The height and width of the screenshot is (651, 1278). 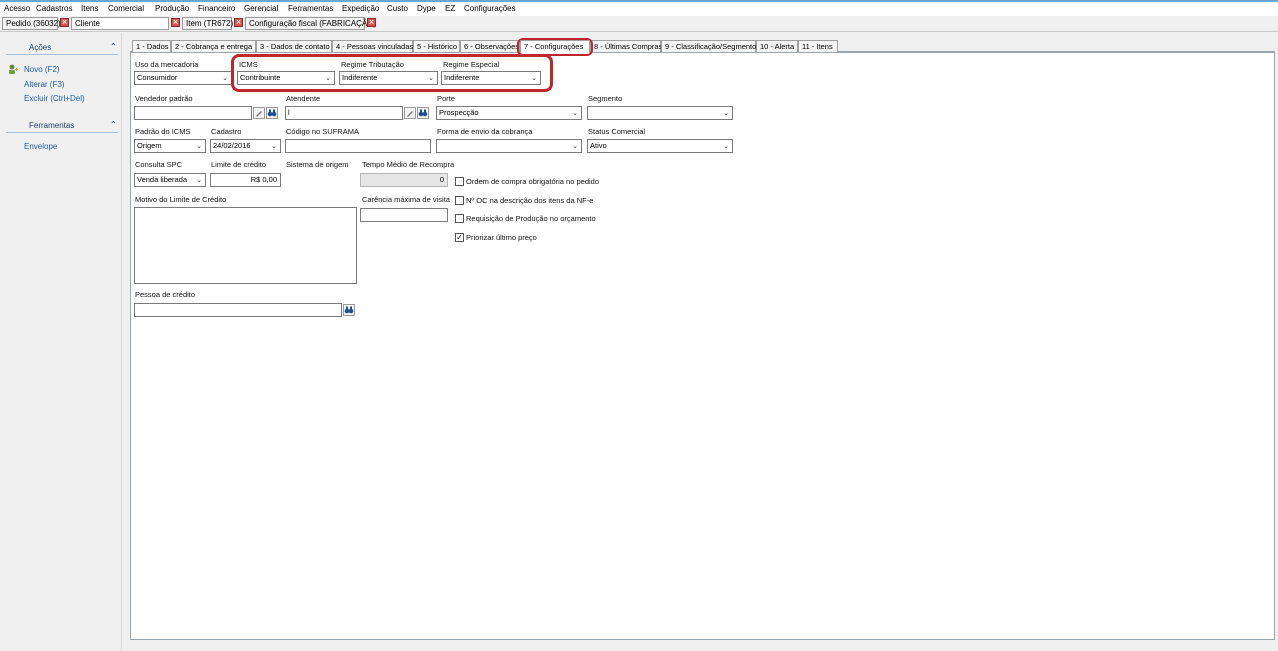 What do you see at coordinates (52, 125) in the screenshot?
I see `sidebar-ferramentas-title: Ferramentas` at bounding box center [52, 125].